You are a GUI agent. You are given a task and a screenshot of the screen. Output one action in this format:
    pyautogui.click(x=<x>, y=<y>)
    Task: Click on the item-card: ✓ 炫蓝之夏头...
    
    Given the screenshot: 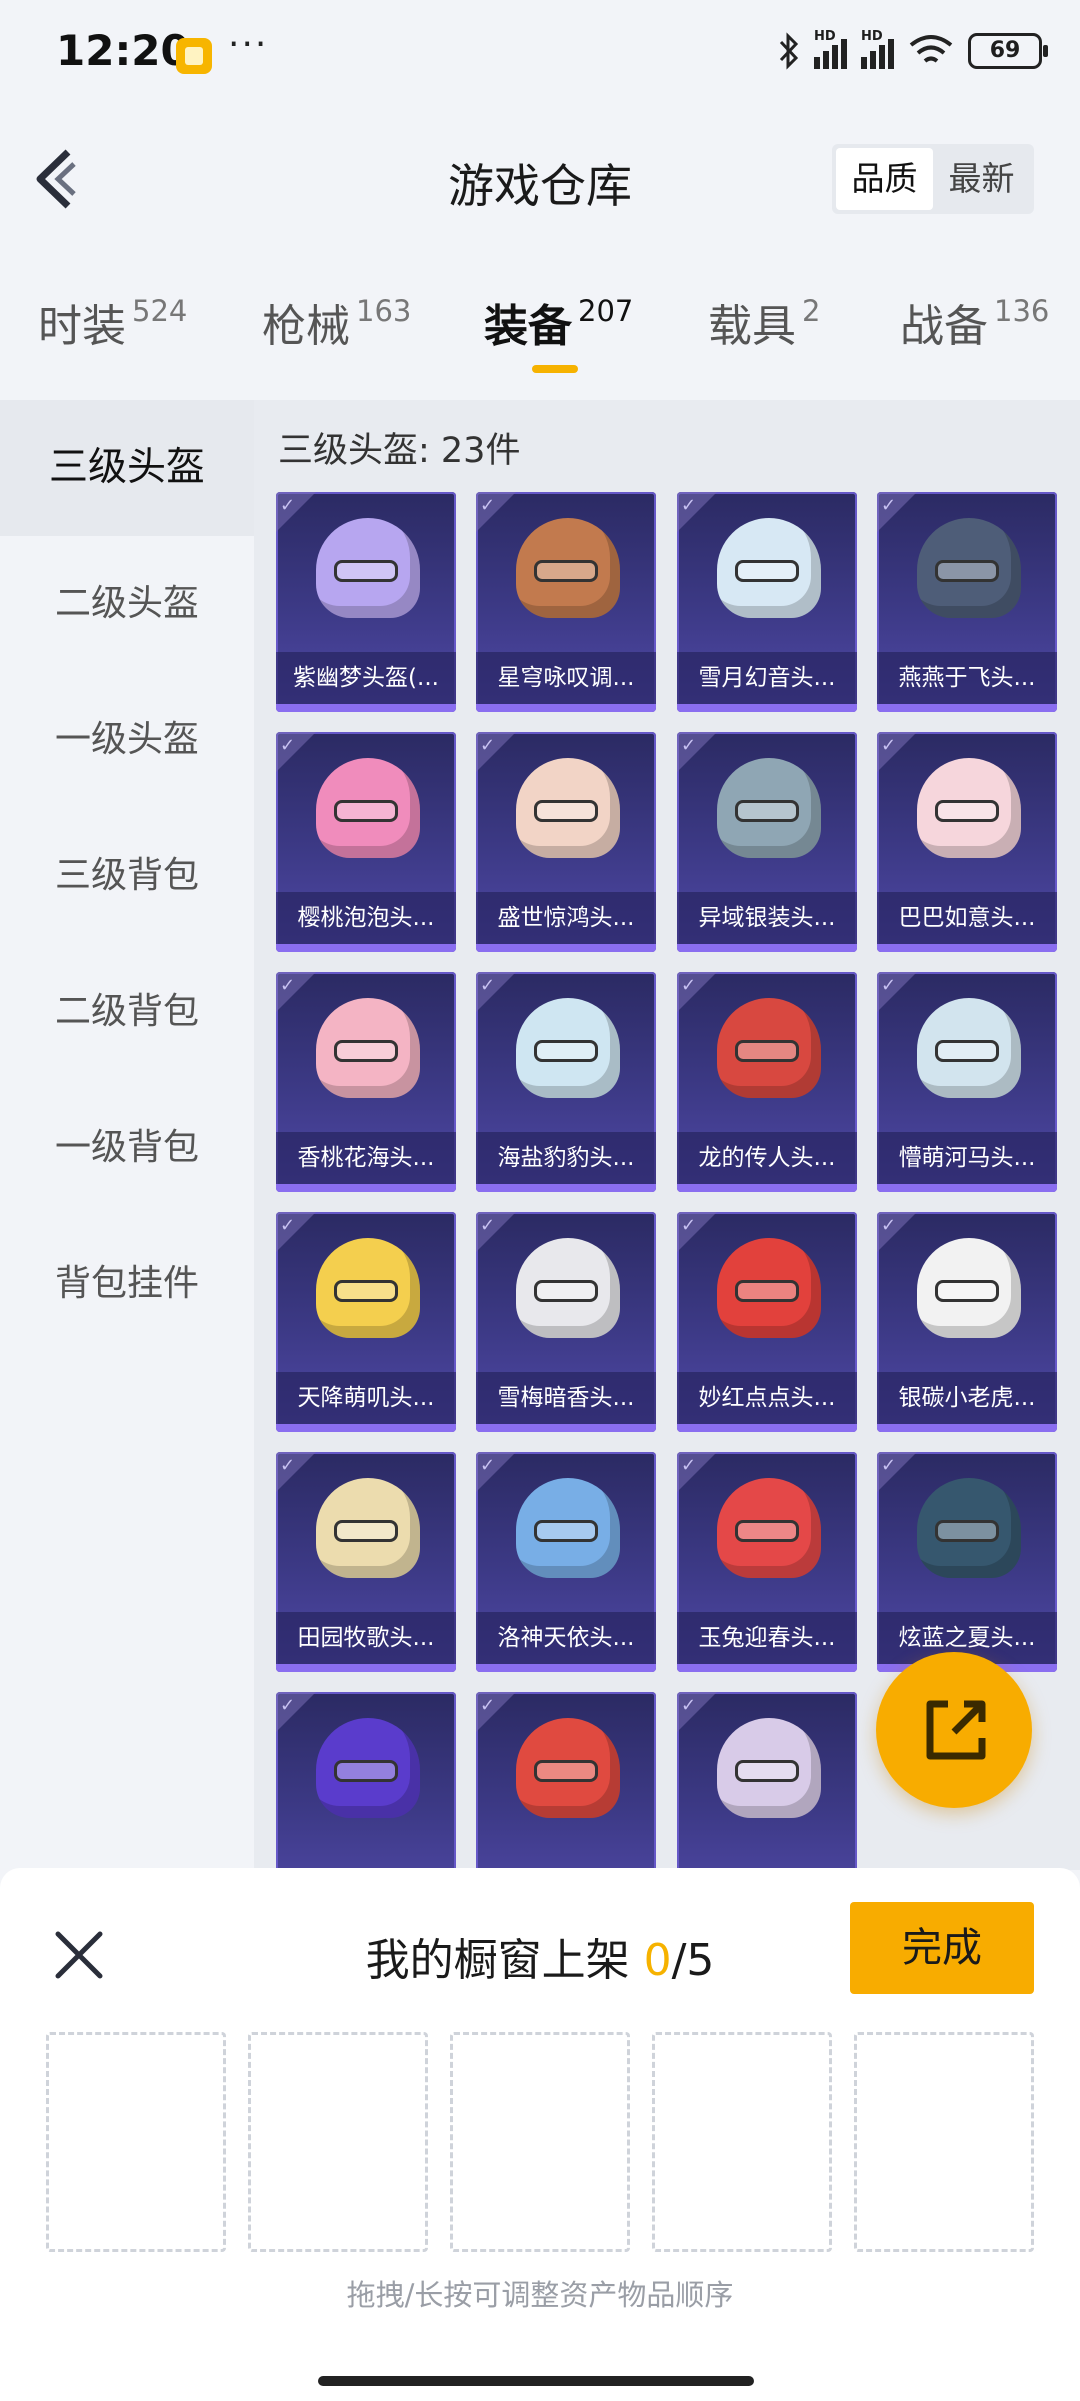 What is the action you would take?
    pyautogui.click(x=967, y=1562)
    